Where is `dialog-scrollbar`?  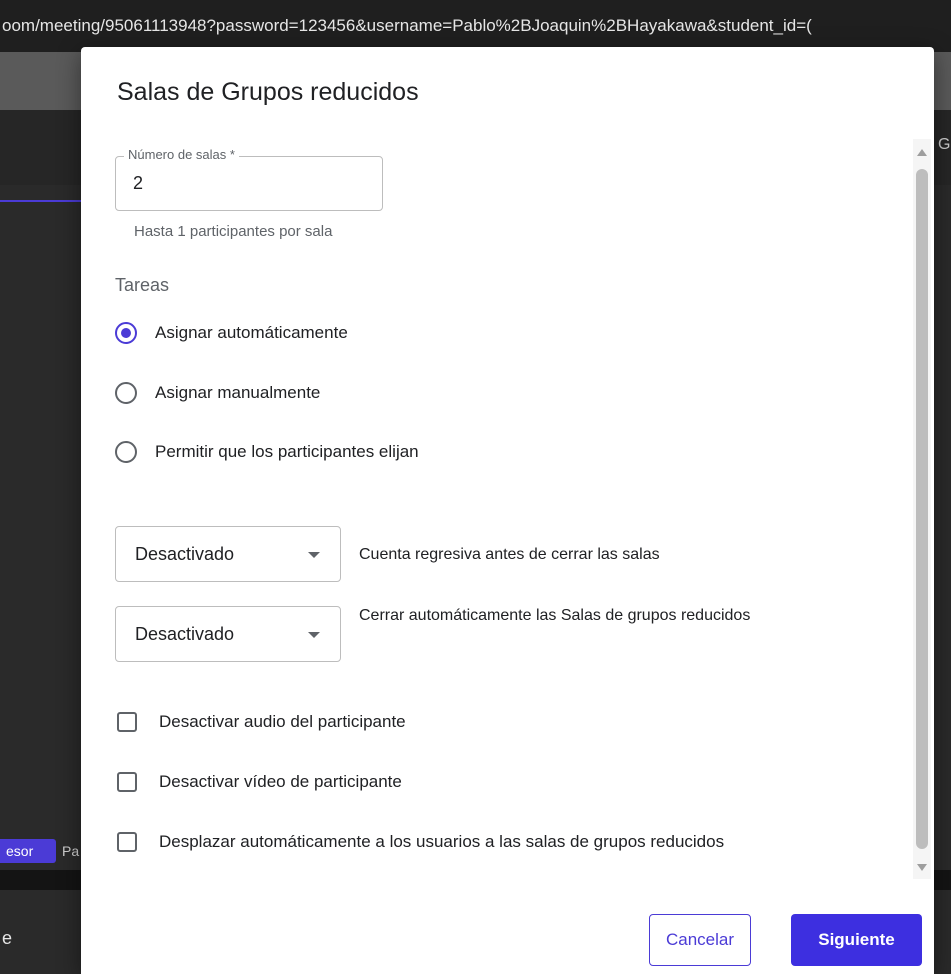 dialog-scrollbar is located at coordinates (922, 509).